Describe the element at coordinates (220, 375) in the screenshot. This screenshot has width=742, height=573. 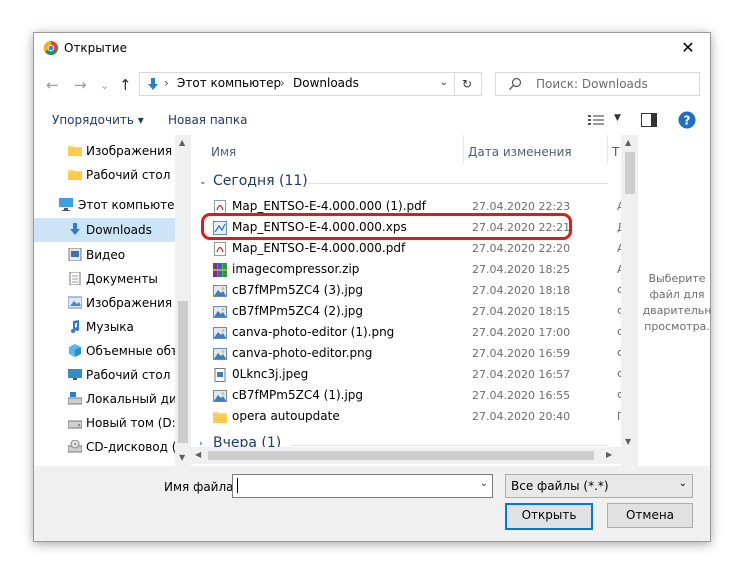
I see `jpeg-icon` at that location.